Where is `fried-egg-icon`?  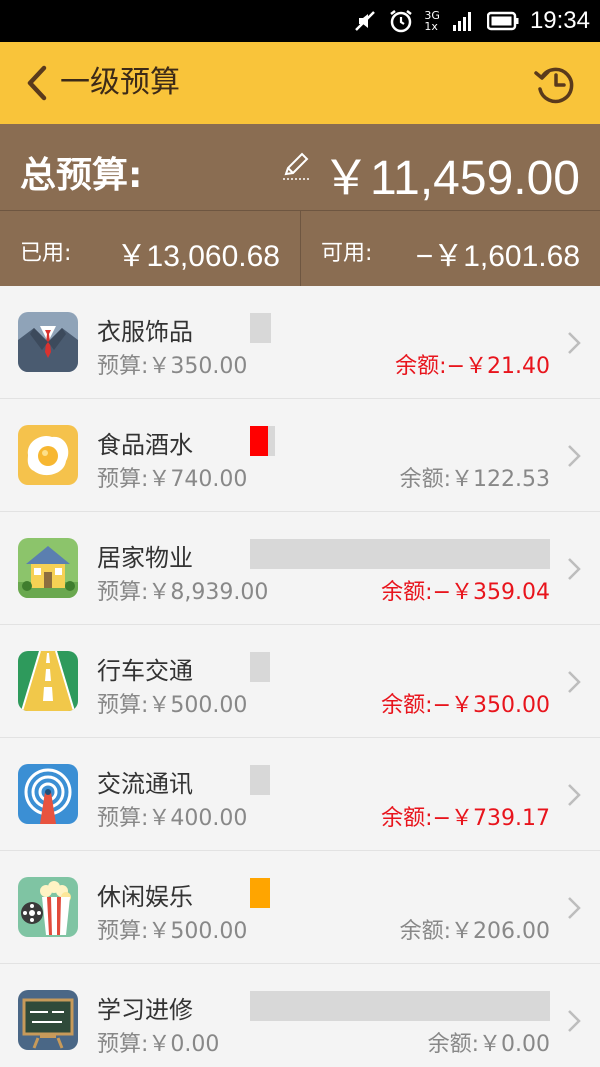 fried-egg-icon is located at coordinates (48, 455).